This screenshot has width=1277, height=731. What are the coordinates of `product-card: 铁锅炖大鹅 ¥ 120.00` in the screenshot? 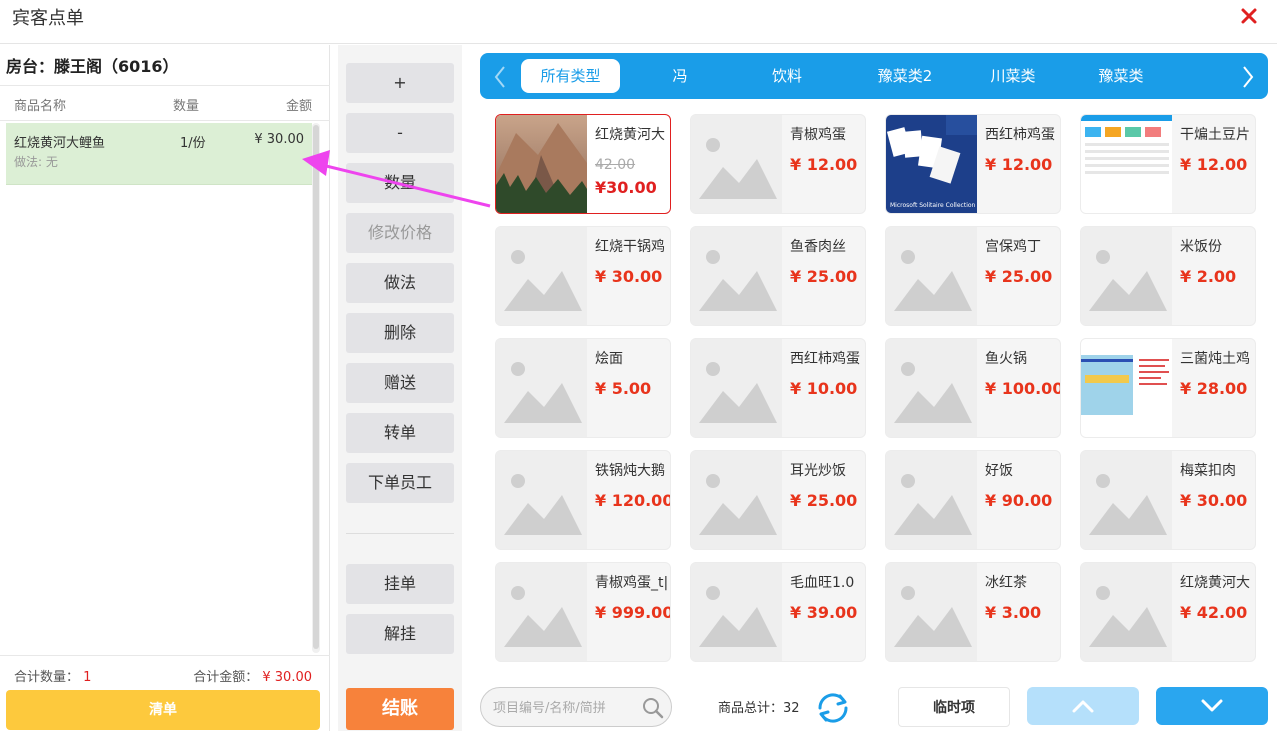 It's located at (583, 500).